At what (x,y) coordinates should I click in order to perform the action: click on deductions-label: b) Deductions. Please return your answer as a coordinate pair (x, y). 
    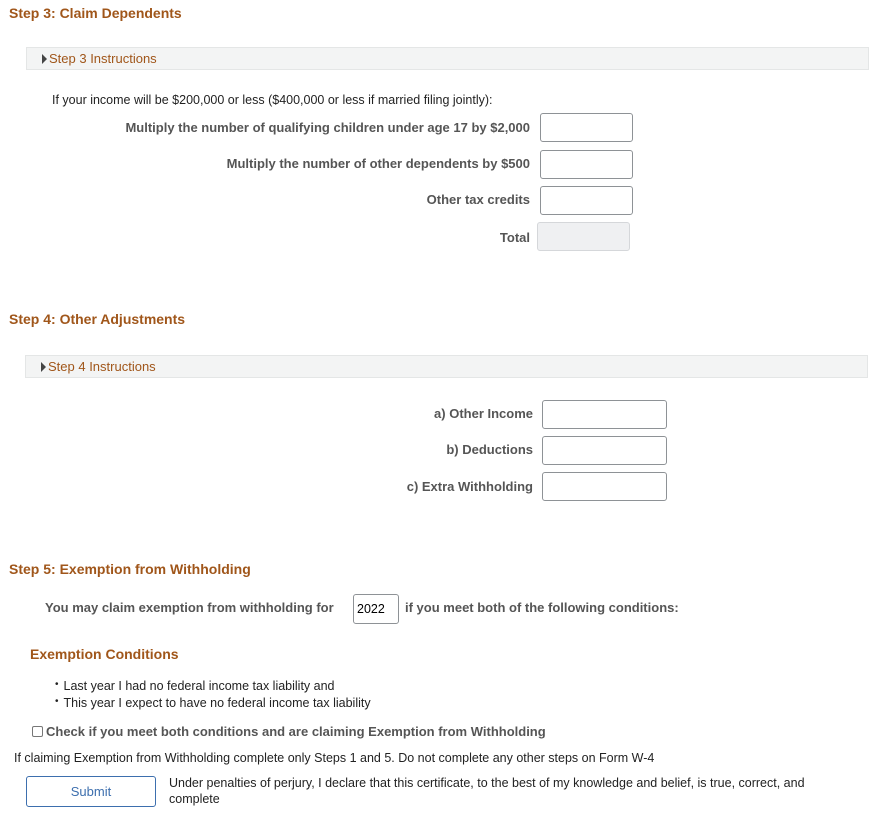
    Looking at the image, I should click on (489, 449).